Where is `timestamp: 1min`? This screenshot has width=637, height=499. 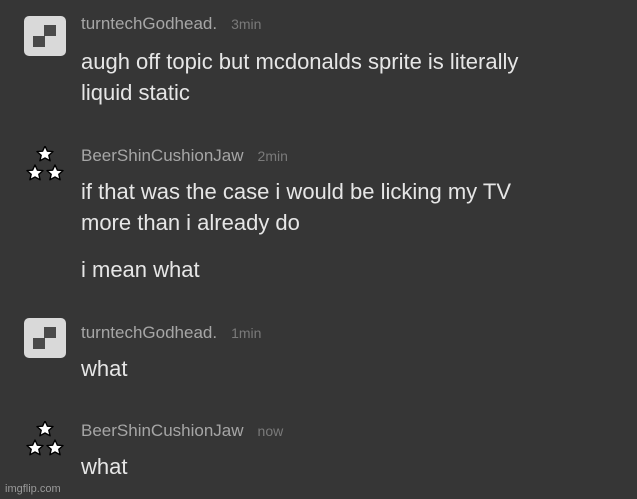
timestamp: 1min is located at coordinates (246, 333).